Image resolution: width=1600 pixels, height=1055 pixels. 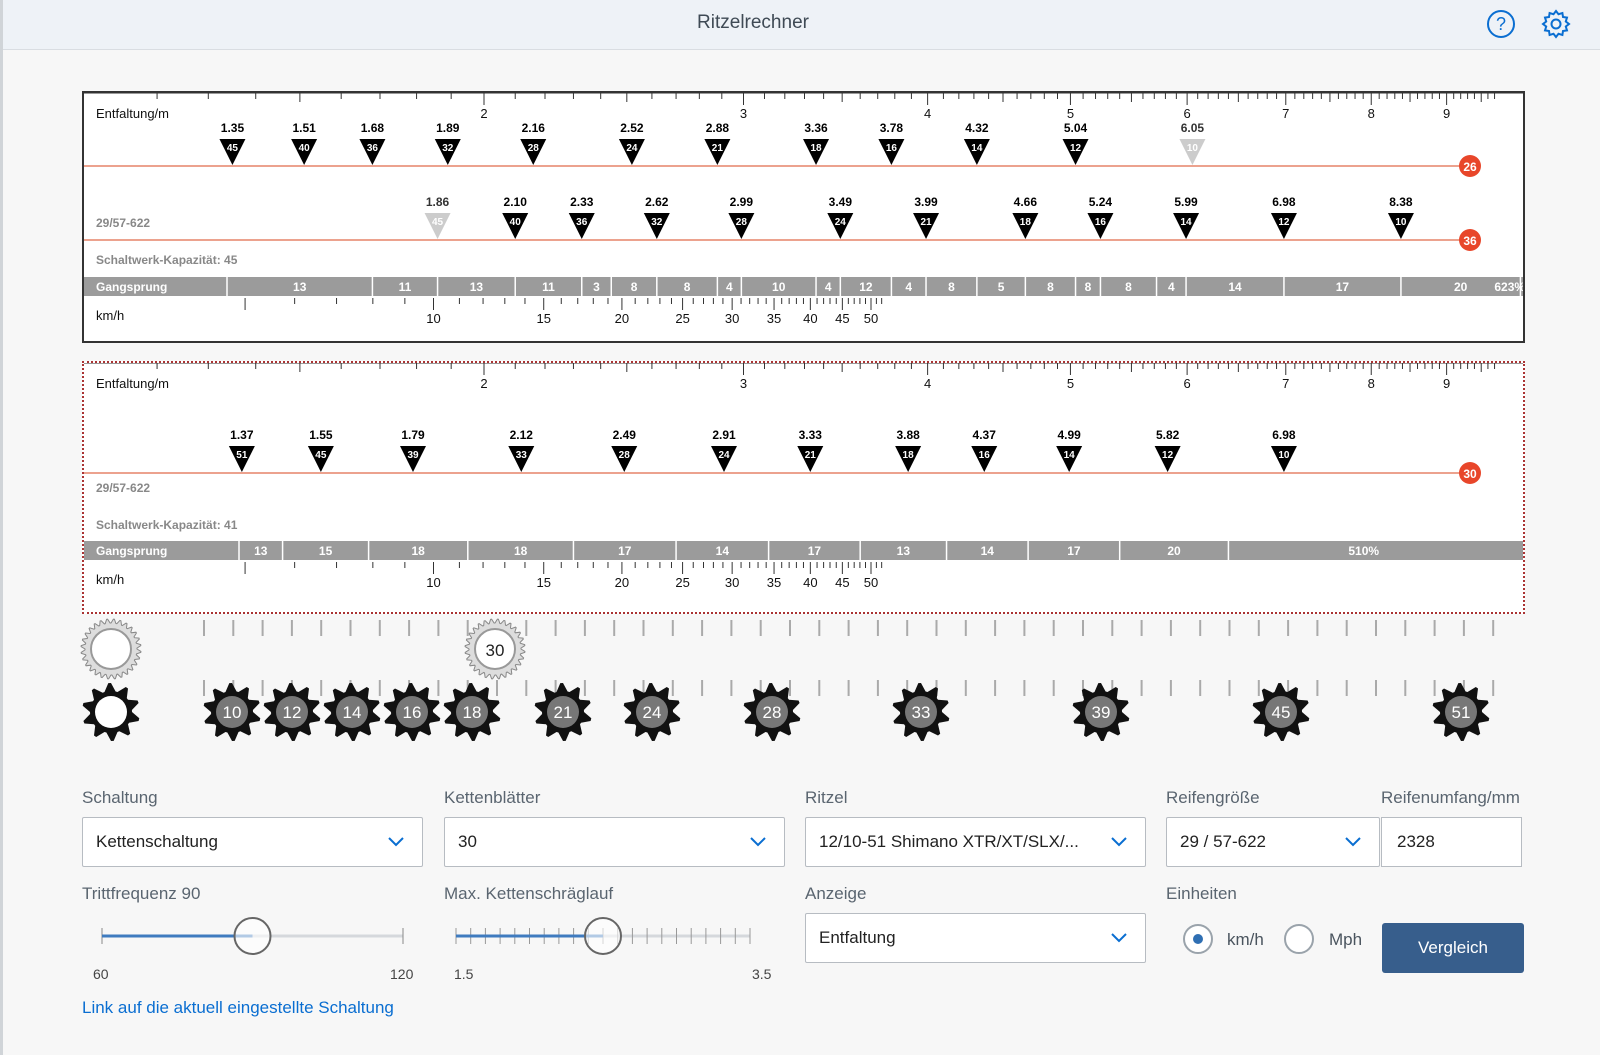 What do you see at coordinates (1223, 841) in the screenshot?
I see `reifen-value: 29 / 57-622` at bounding box center [1223, 841].